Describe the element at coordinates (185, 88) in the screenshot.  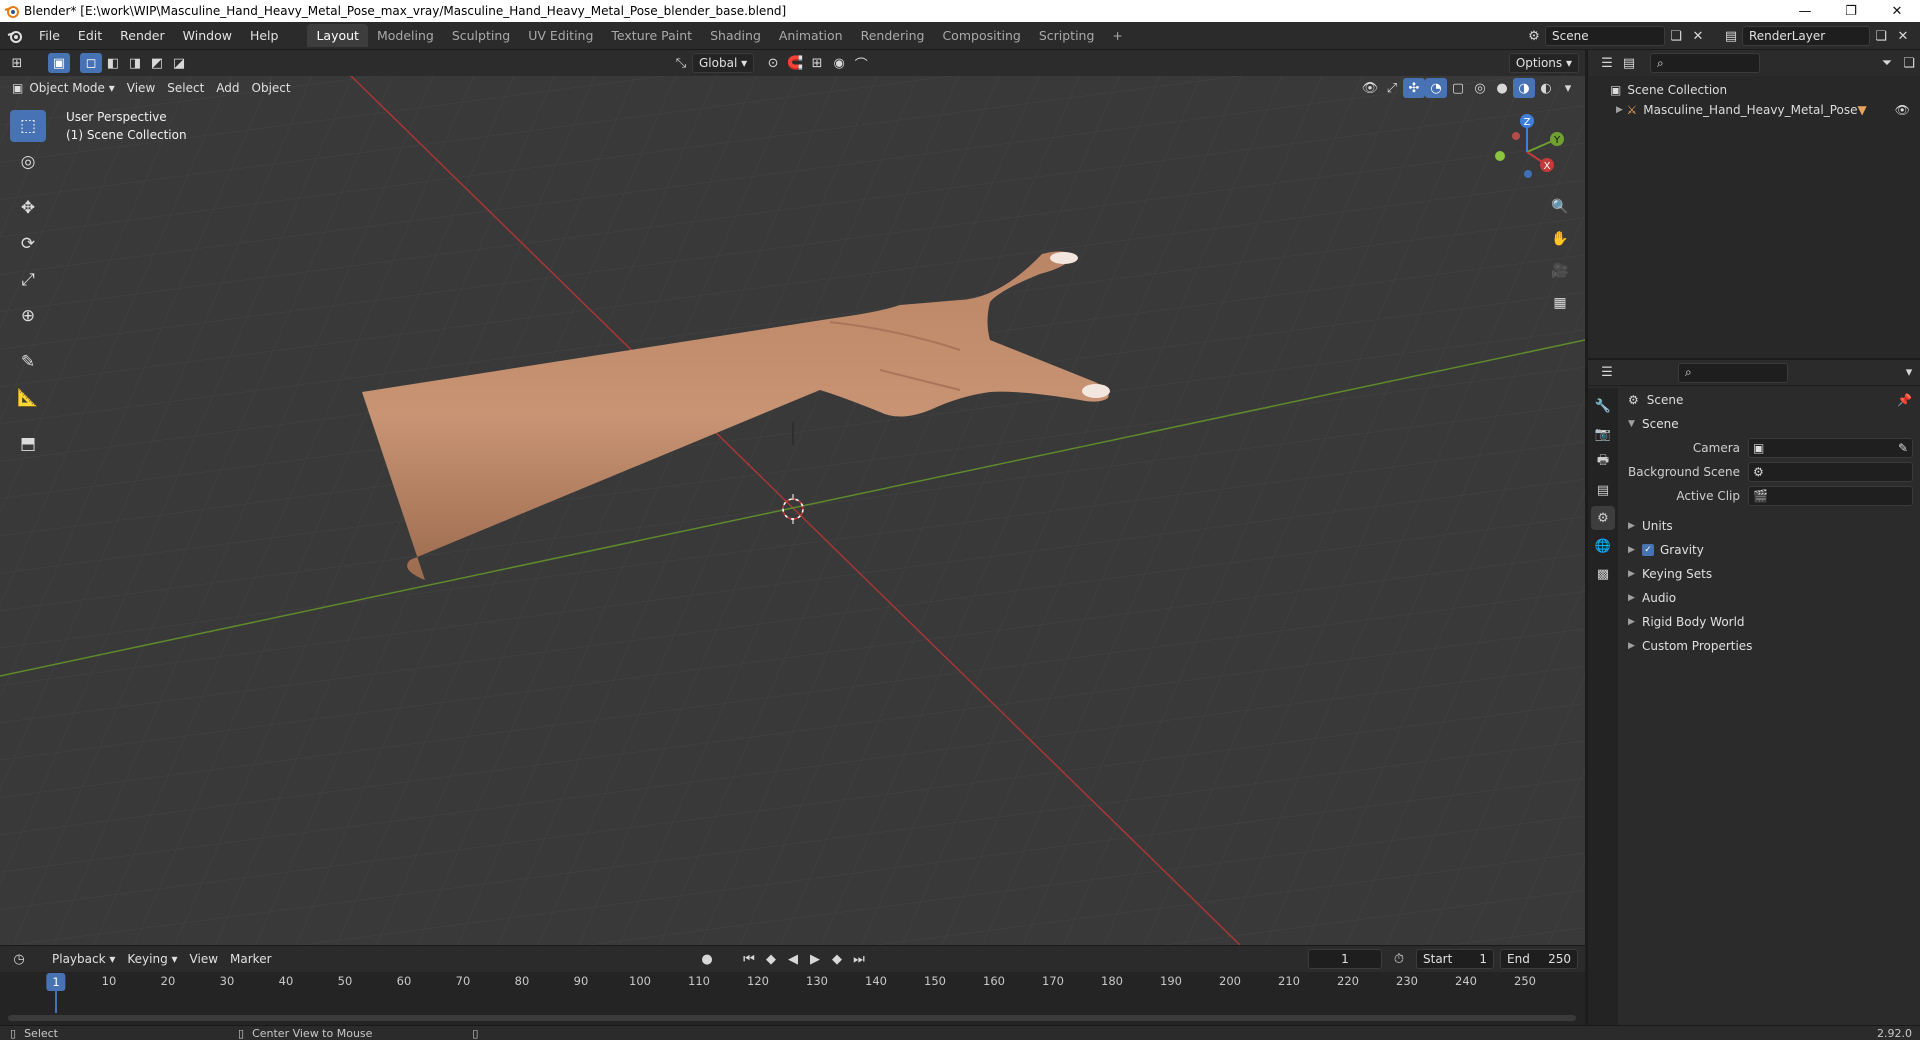
I see `viewport-menu-select: Select` at that location.